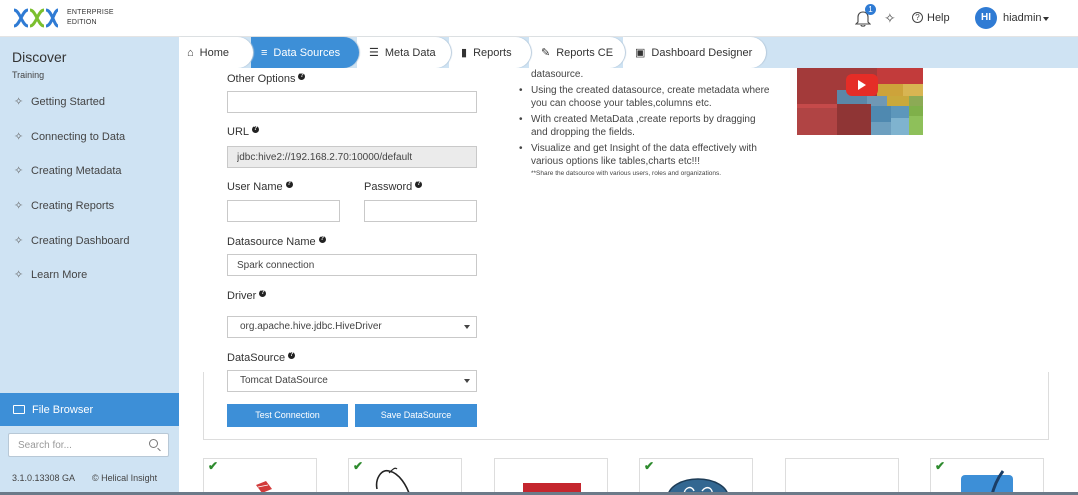 This screenshot has height=495, width=1078. What do you see at coordinates (410, 52) in the screenshot?
I see `tab-label: Meta Data` at bounding box center [410, 52].